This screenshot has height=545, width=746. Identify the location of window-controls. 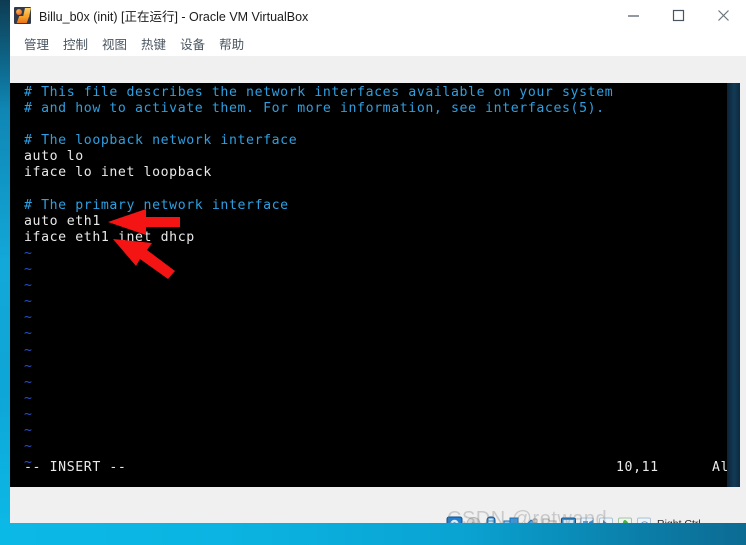
(678, 15).